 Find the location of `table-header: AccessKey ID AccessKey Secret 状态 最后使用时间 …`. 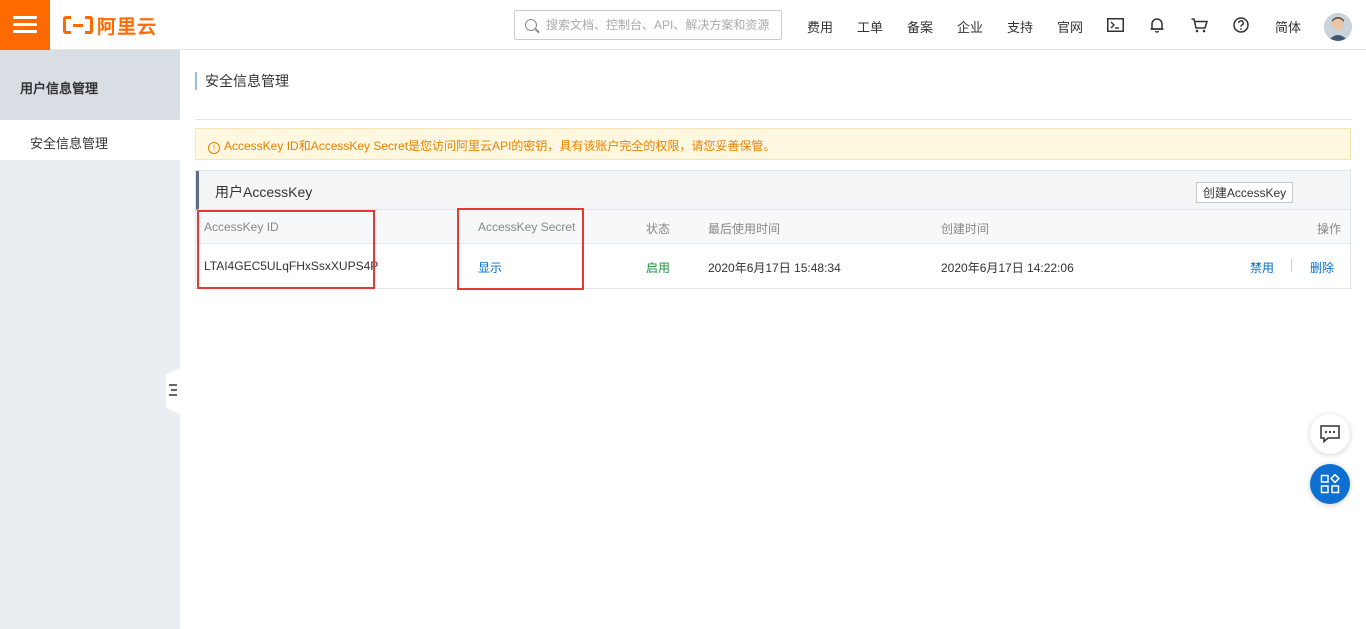

table-header: AccessKey ID AccessKey Secret 状态 最后使用时间 … is located at coordinates (773, 227).